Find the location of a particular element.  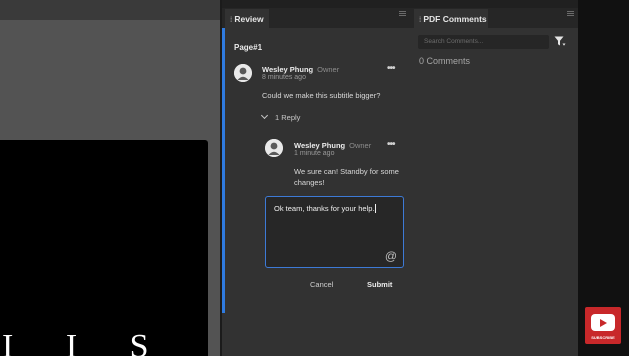

tab-review: ⁞ Review is located at coordinates (247, 18).